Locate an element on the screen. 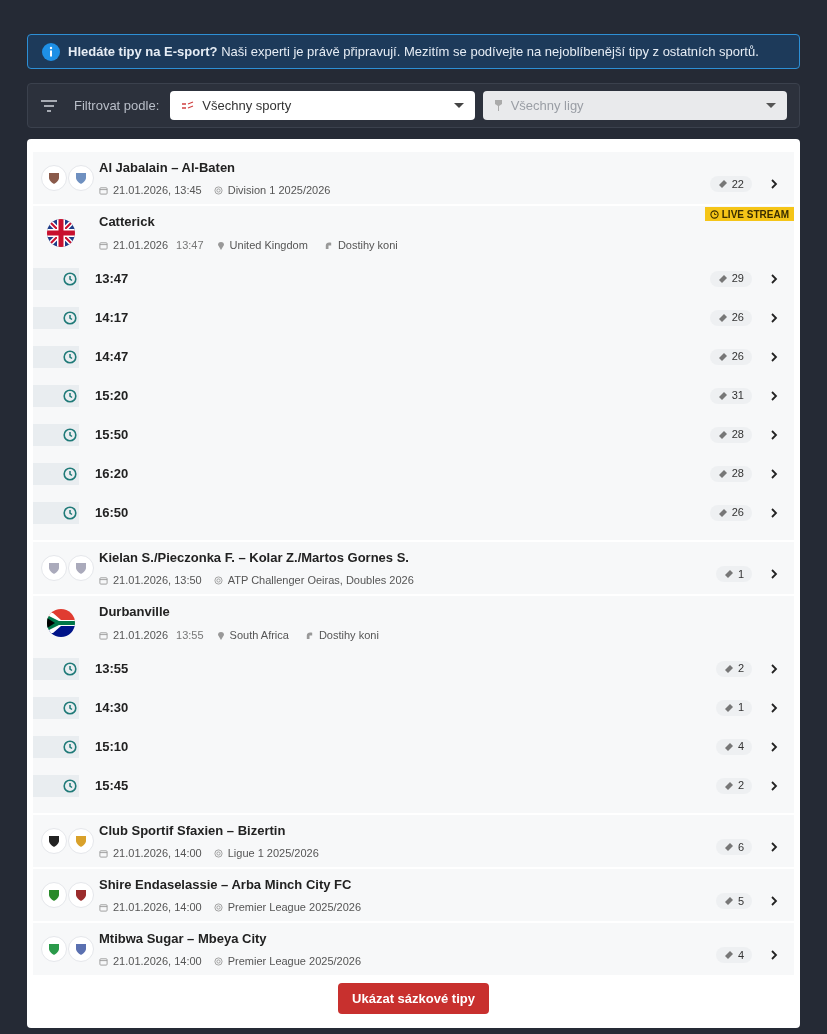 Image resolution: width=827 pixels, height=1034 pixels. tips-count-badge: 4 is located at coordinates (733, 955).